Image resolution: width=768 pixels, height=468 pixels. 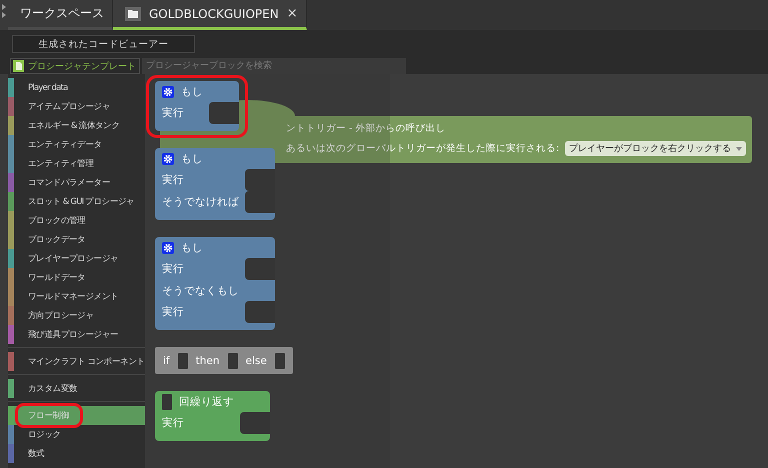 What do you see at coordinates (76, 182) in the screenshot?
I see `category-item: コマンドパラメーター` at bounding box center [76, 182].